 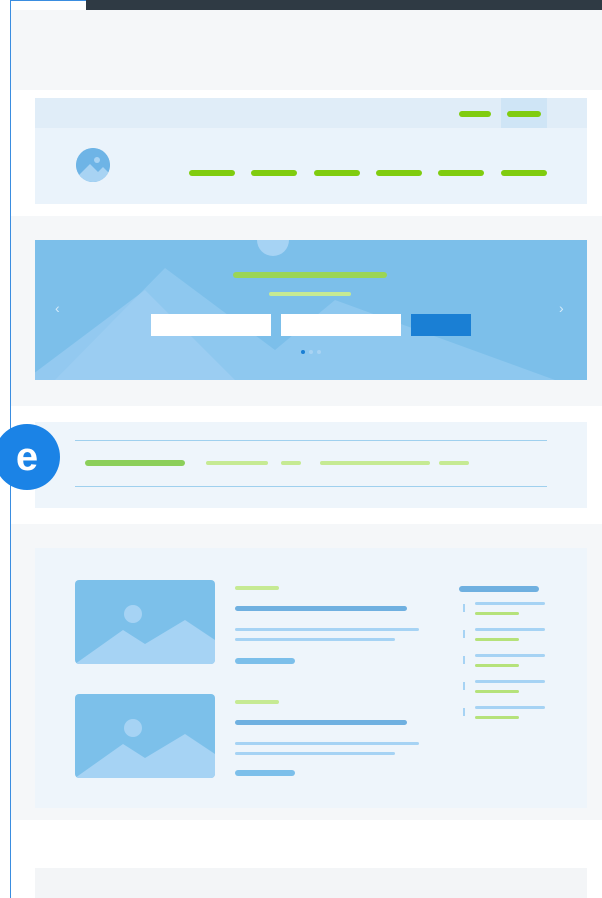 What do you see at coordinates (93, 165) in the screenshot?
I see `avatar-circle-icon` at bounding box center [93, 165].